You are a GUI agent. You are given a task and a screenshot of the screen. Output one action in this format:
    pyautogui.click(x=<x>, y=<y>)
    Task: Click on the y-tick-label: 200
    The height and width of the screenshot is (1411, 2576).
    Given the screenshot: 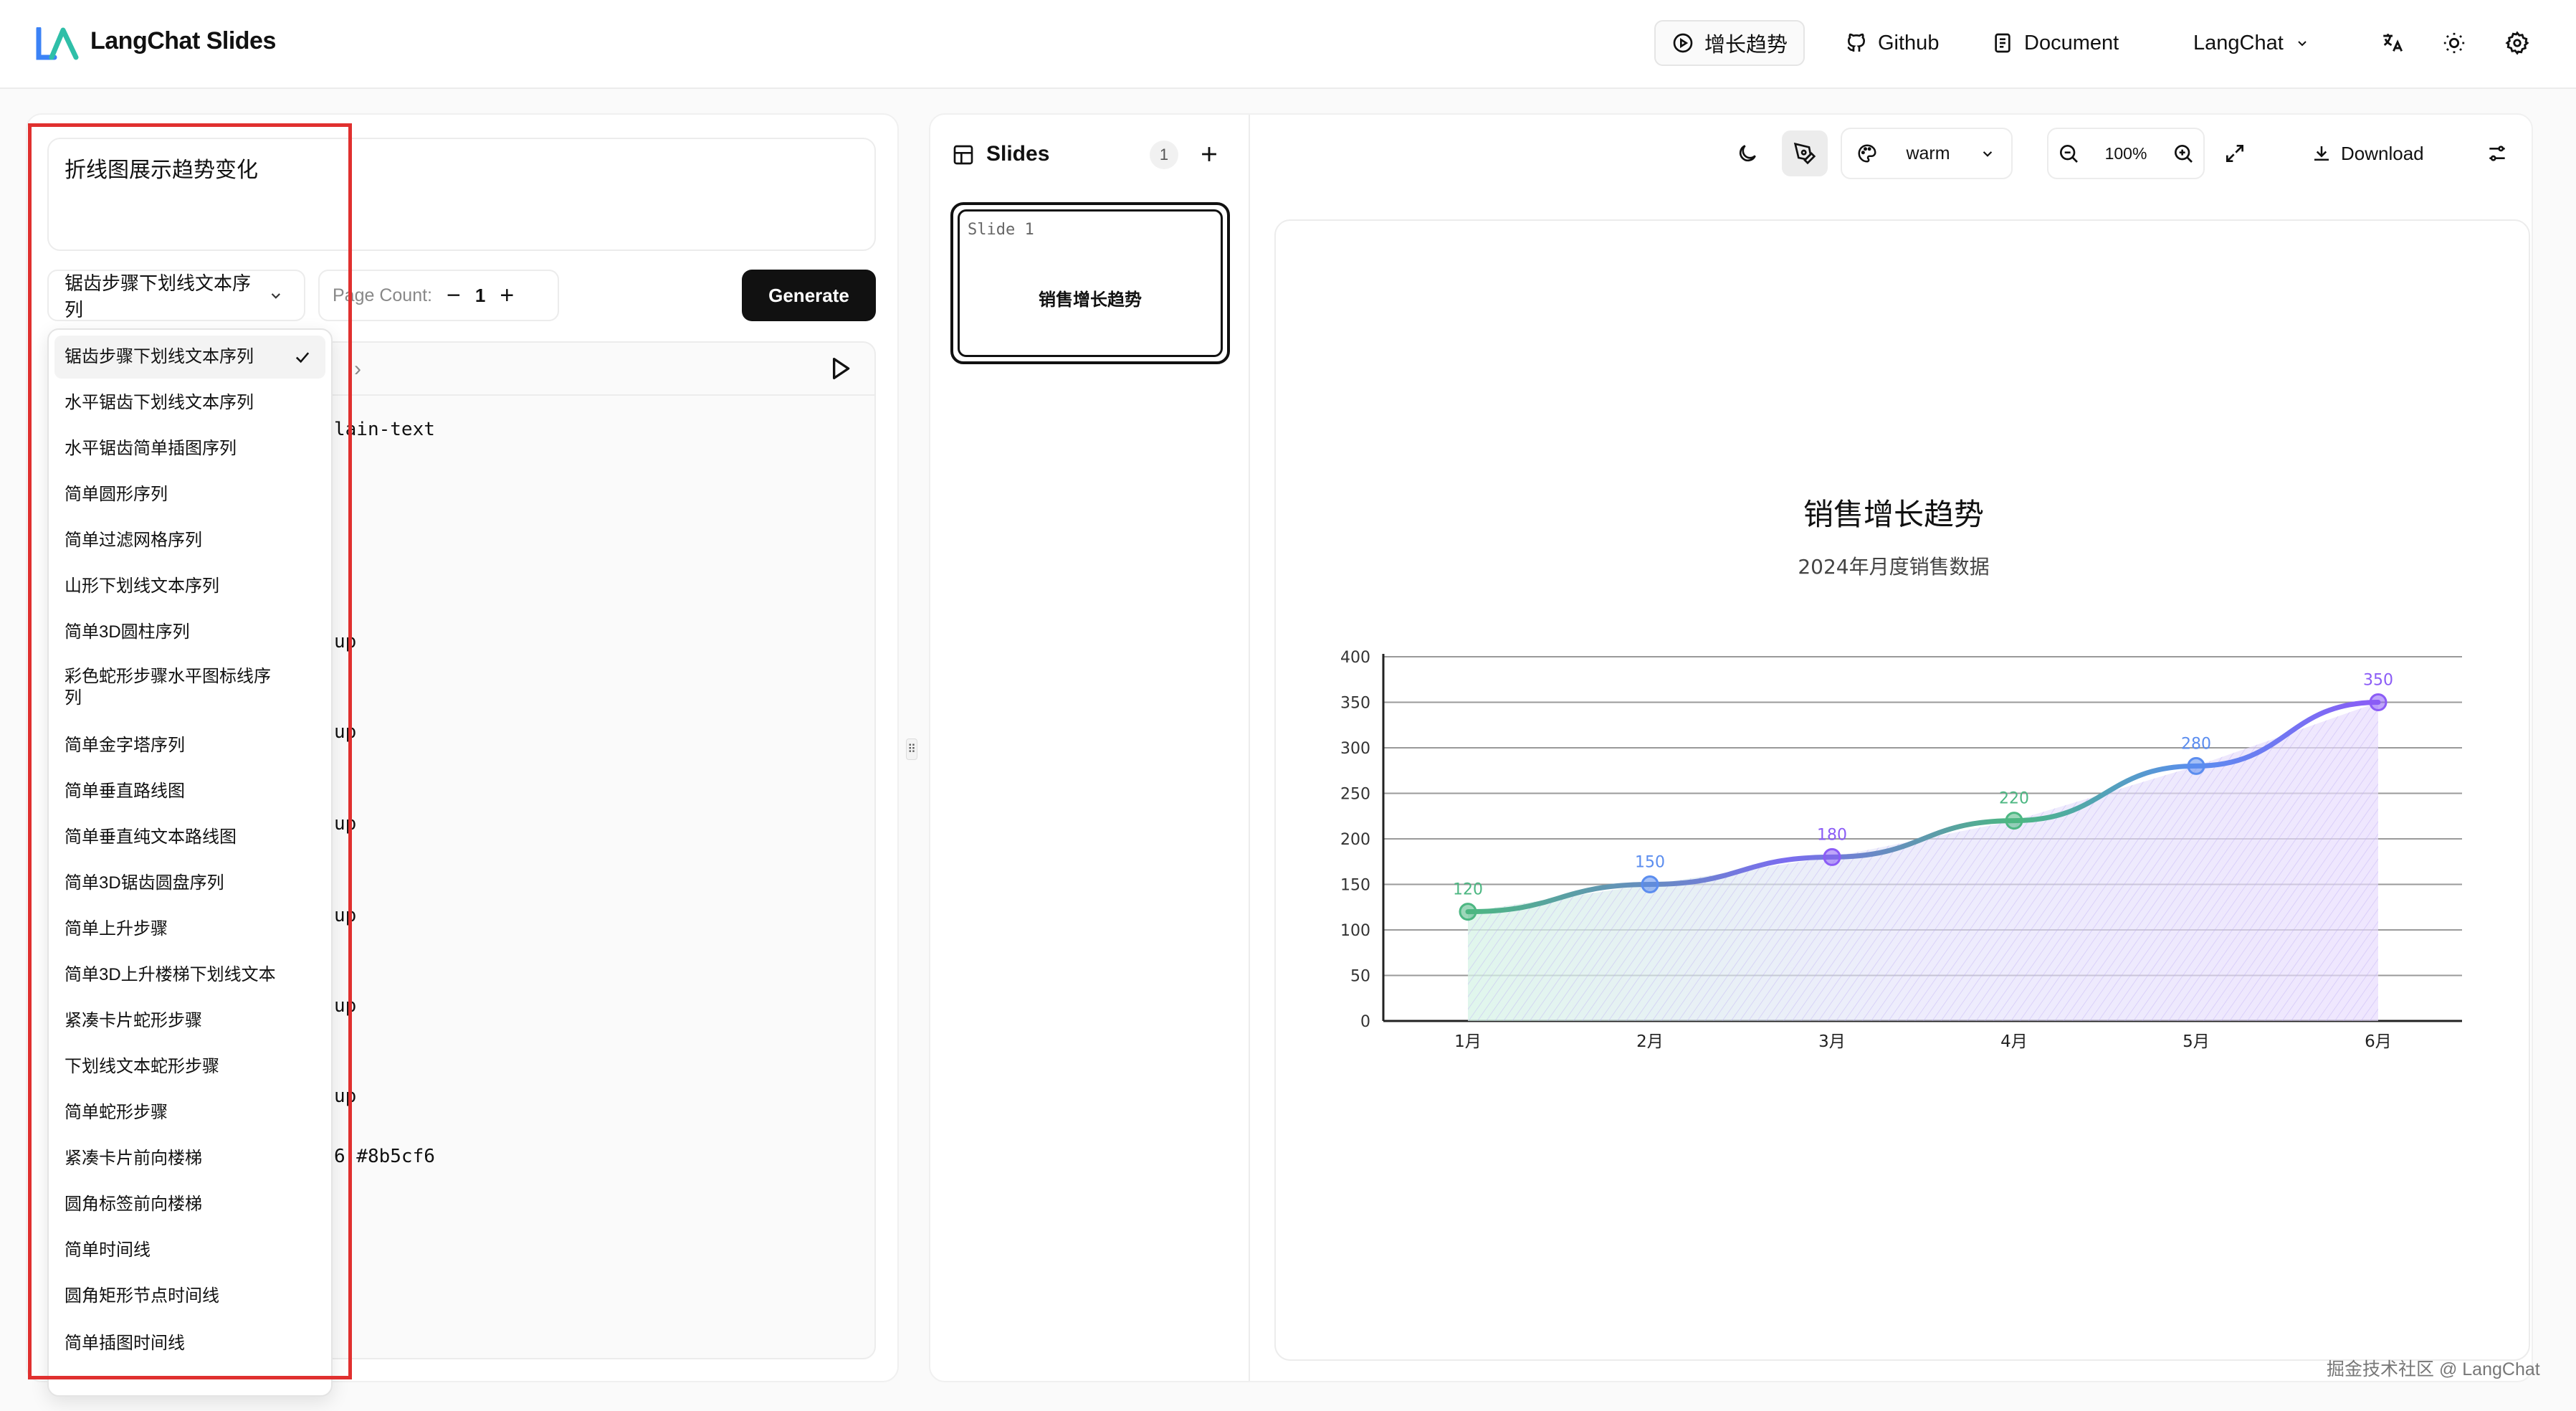 What is the action you would take?
    pyautogui.click(x=1355, y=840)
    